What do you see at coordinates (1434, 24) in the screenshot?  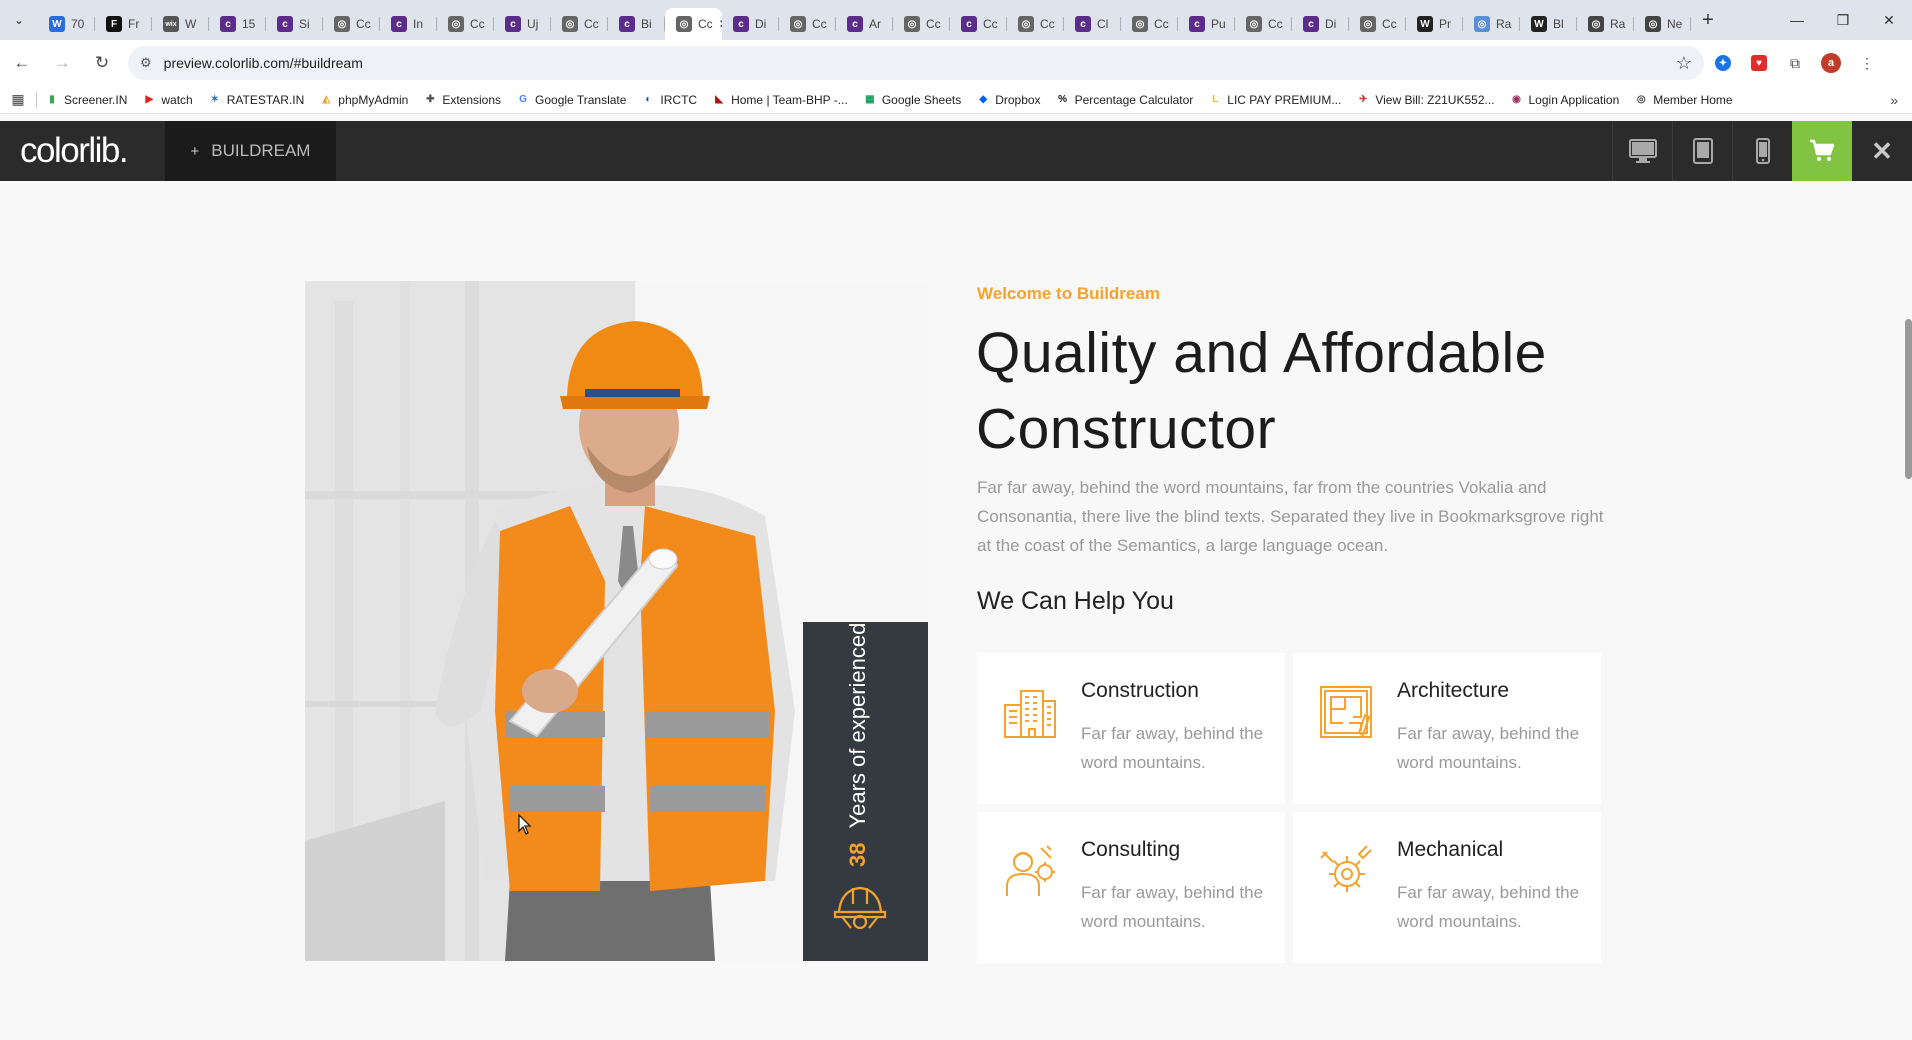 I see `browser-tab: W Pr` at bounding box center [1434, 24].